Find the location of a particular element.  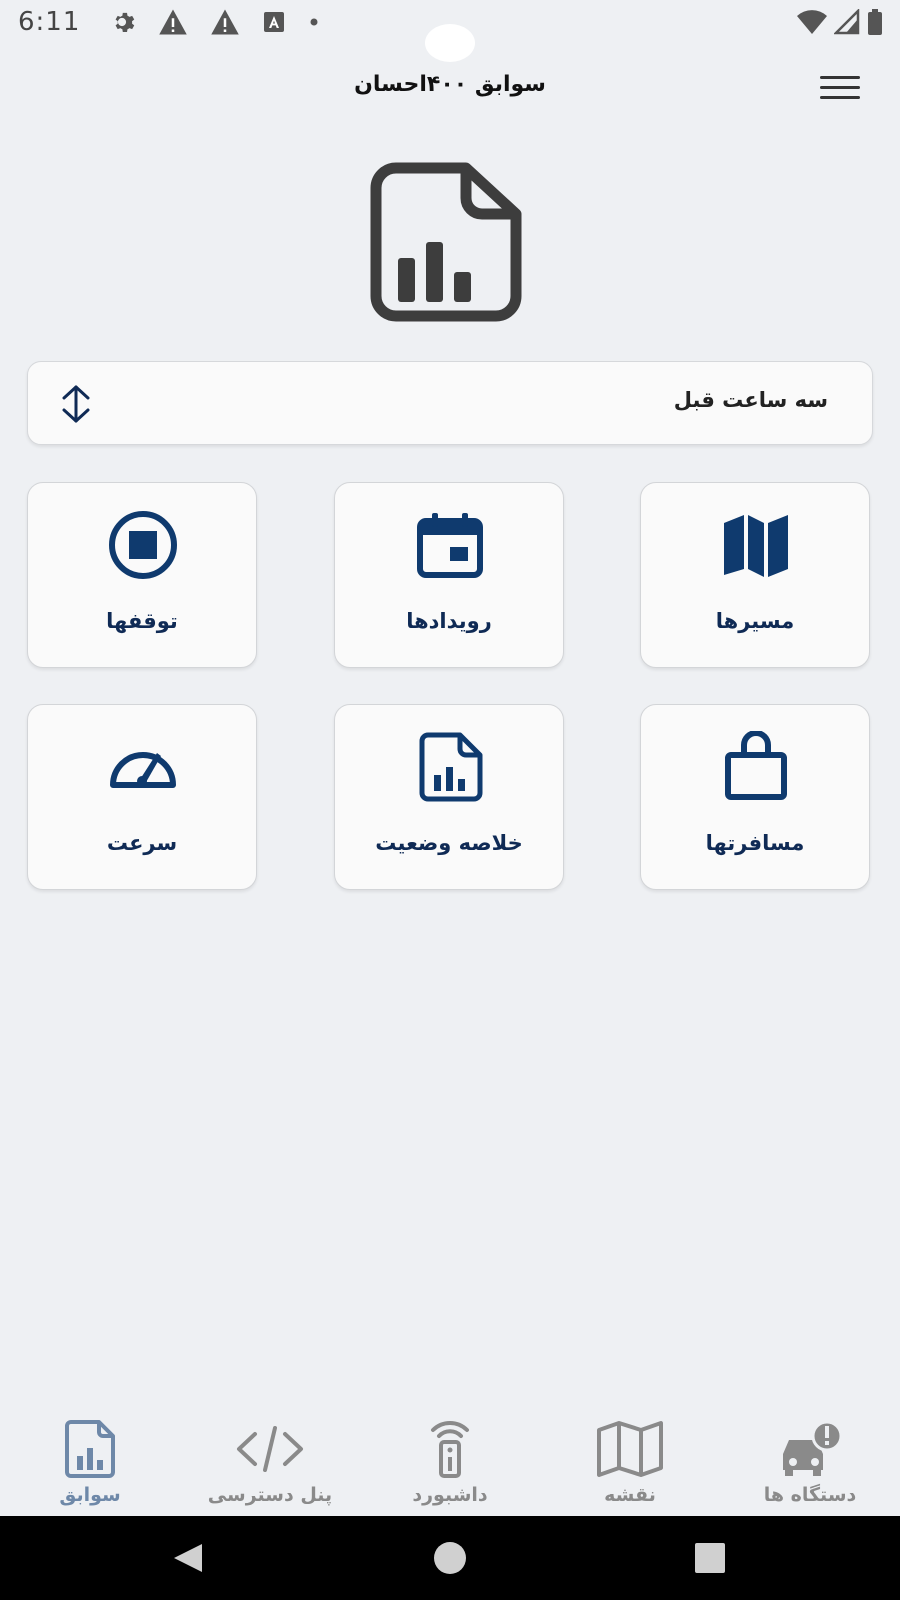

time-range-selector: سه ساعت قبل is located at coordinates (450, 403).